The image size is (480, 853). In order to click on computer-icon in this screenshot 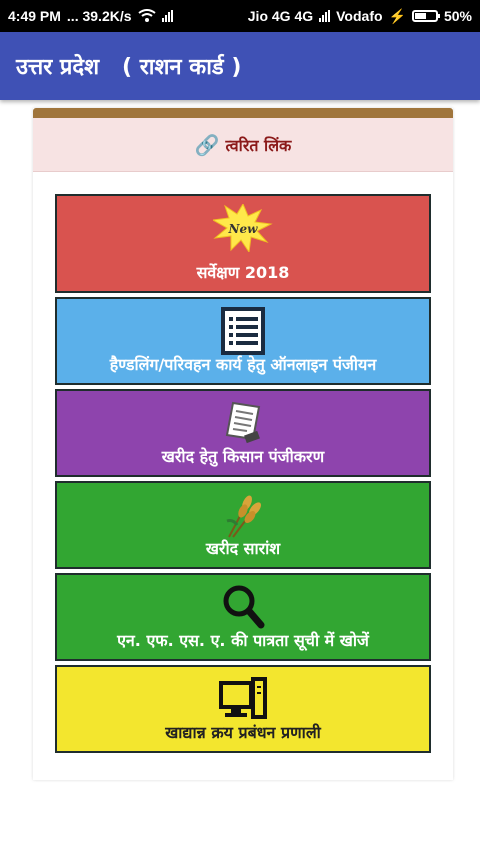, I will do `click(243, 701)`.